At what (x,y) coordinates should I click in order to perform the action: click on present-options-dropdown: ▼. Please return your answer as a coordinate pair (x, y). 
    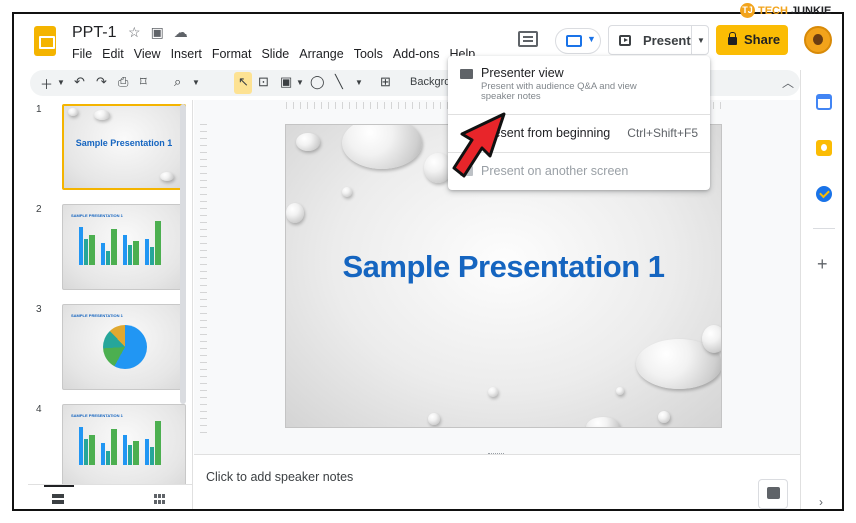
    Looking at the image, I should click on (700, 40).